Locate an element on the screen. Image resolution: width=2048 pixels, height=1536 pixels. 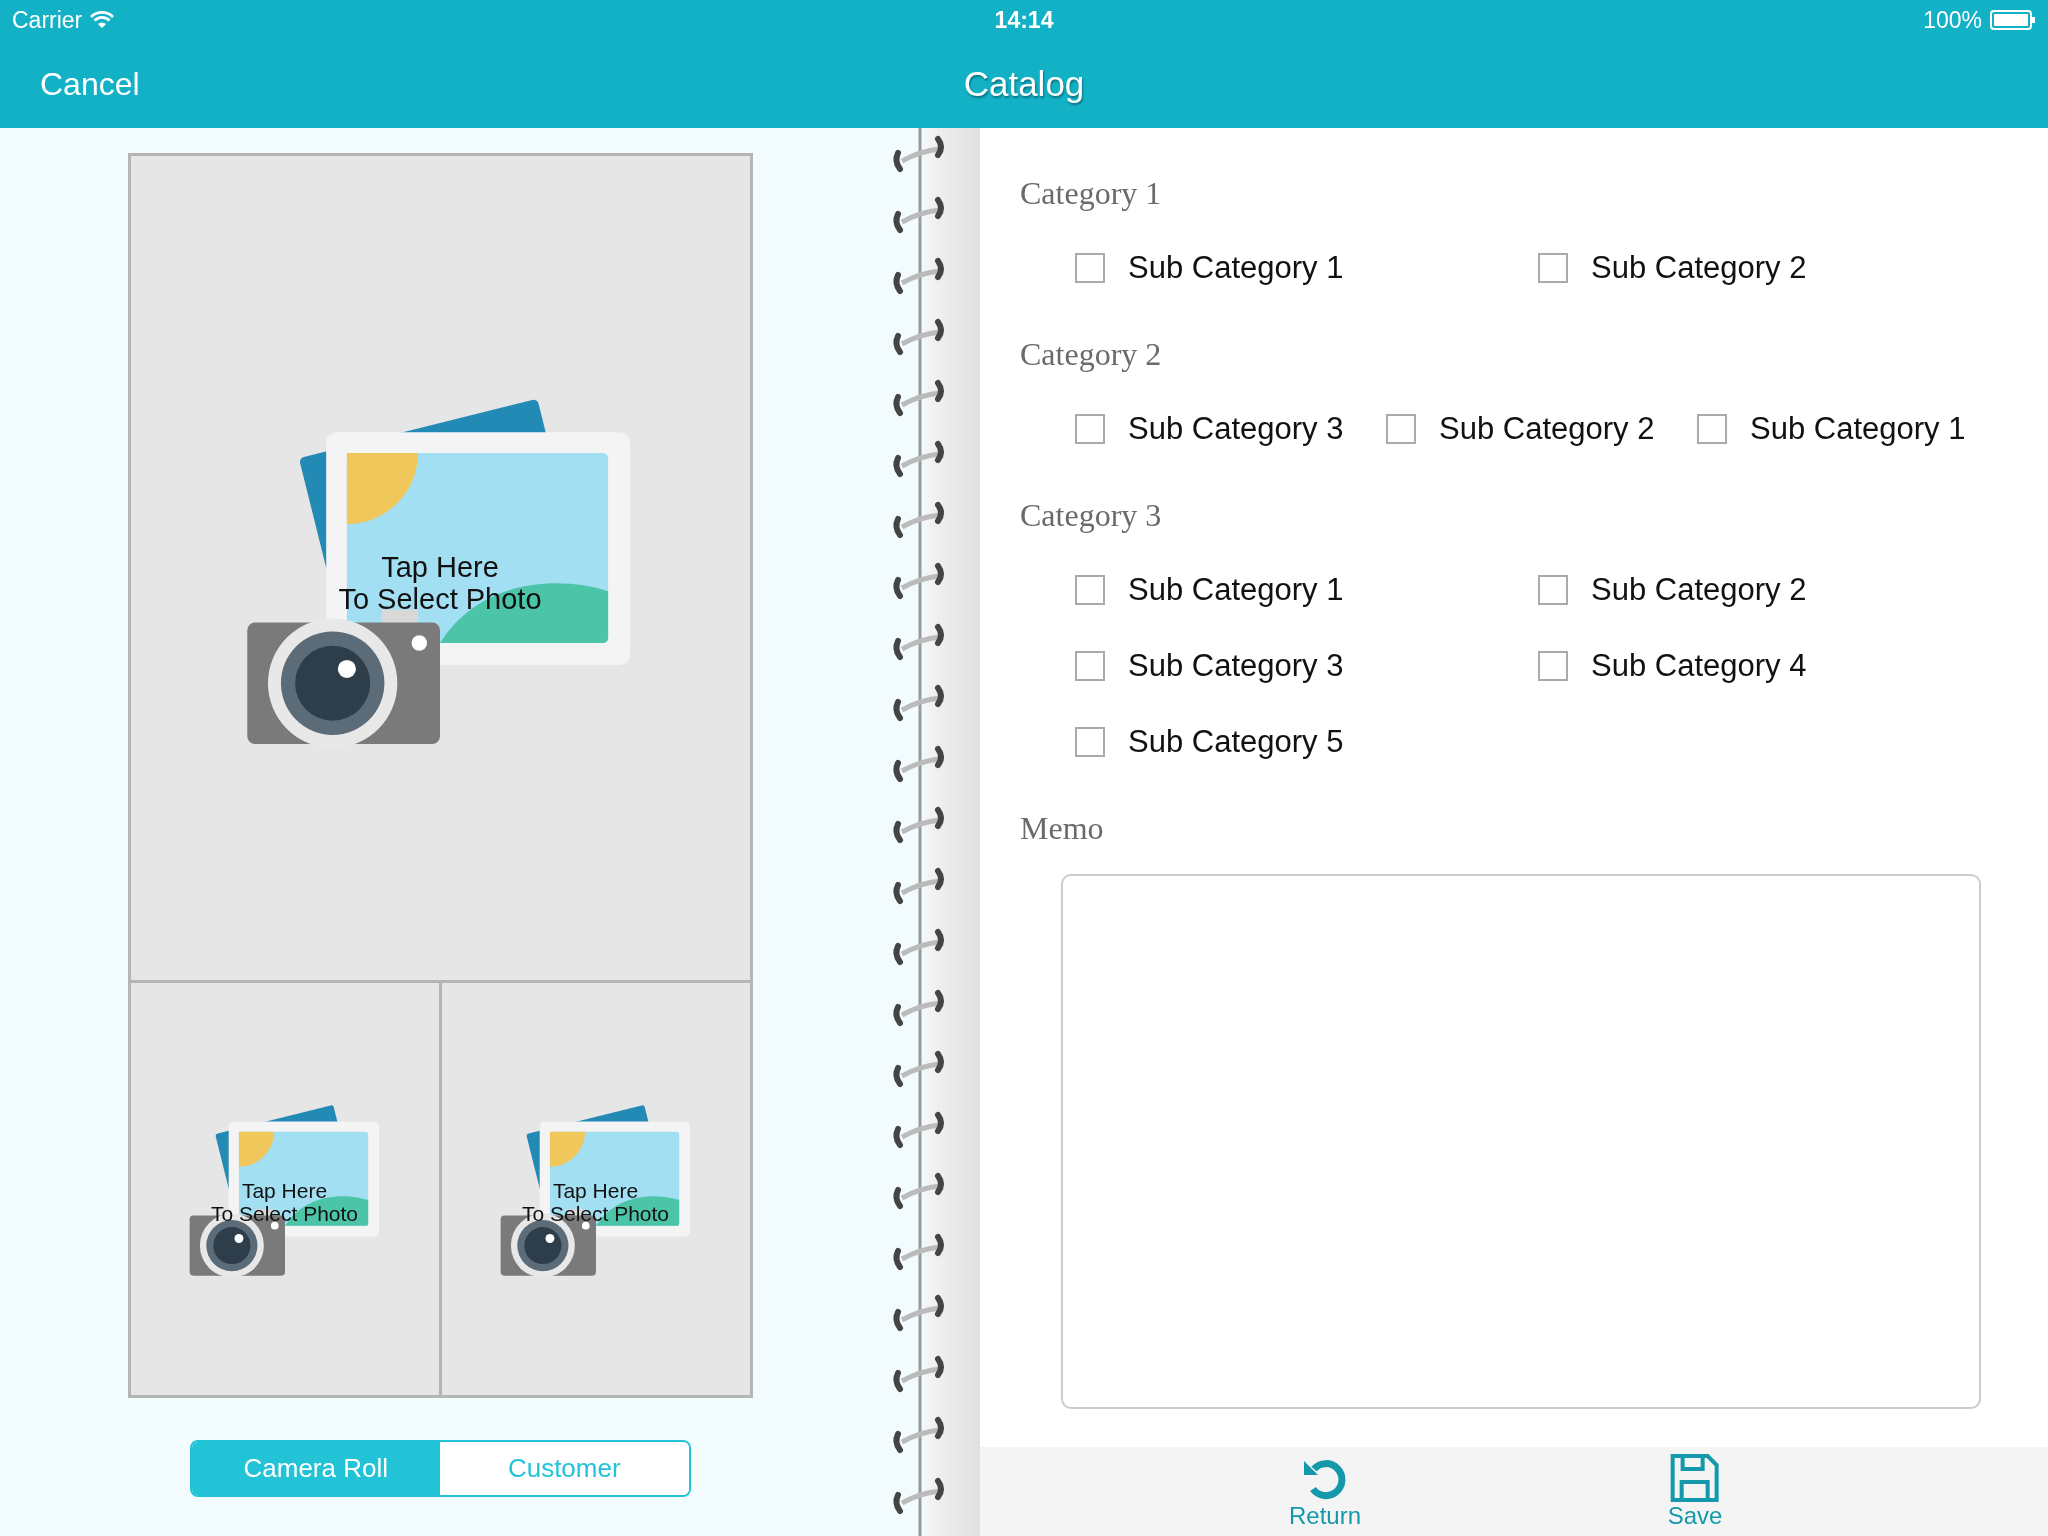
battery-percent: 100% is located at coordinates (1952, 20).